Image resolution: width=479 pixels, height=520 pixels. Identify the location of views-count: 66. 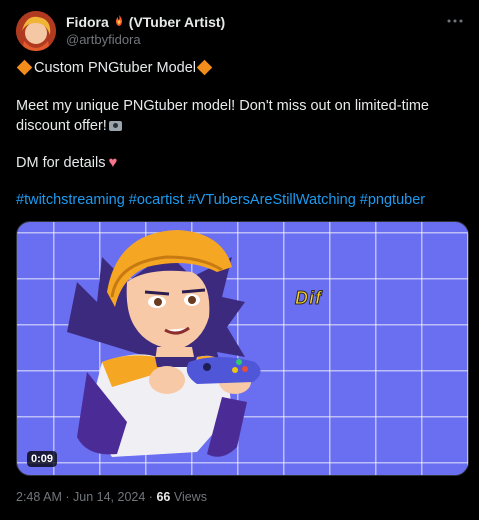
(163, 497).